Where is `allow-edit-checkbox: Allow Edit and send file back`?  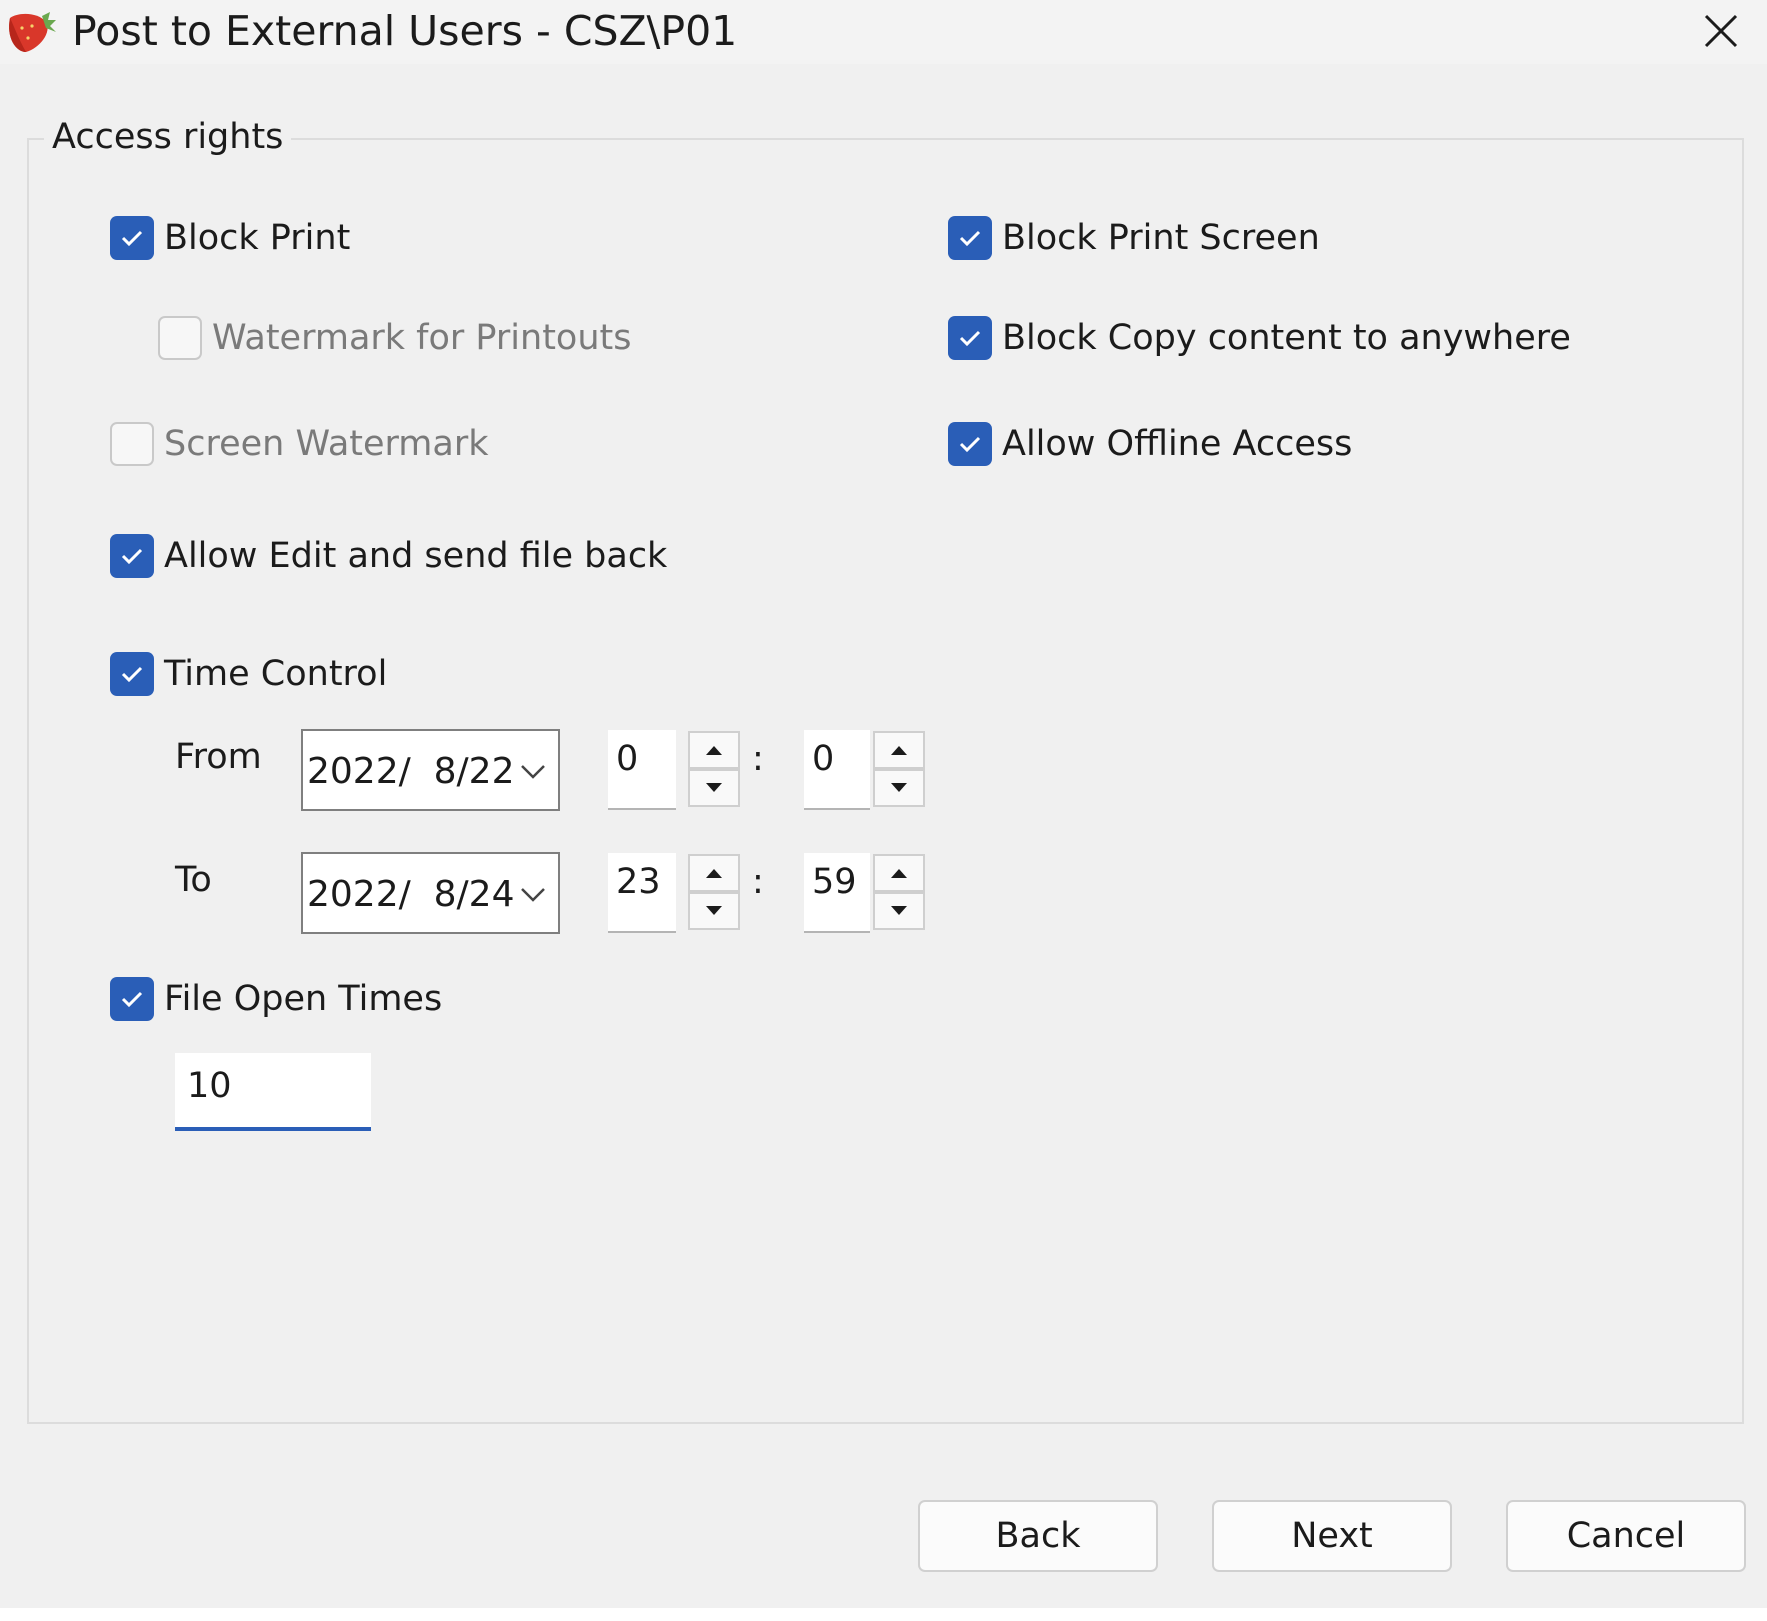 allow-edit-checkbox: Allow Edit and send file back is located at coordinates (388, 556).